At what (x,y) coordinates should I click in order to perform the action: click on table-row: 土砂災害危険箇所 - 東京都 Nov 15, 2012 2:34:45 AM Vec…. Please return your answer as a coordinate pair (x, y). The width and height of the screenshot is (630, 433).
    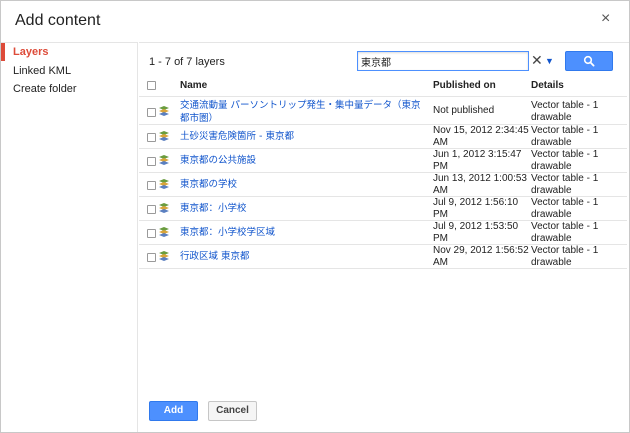
    Looking at the image, I should click on (383, 137).